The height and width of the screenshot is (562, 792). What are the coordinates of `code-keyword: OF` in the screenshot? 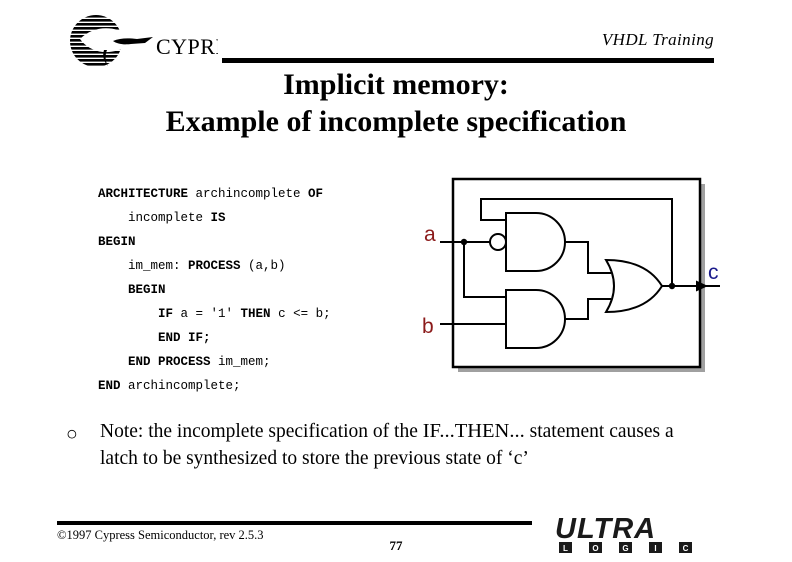 It's located at (316, 194).